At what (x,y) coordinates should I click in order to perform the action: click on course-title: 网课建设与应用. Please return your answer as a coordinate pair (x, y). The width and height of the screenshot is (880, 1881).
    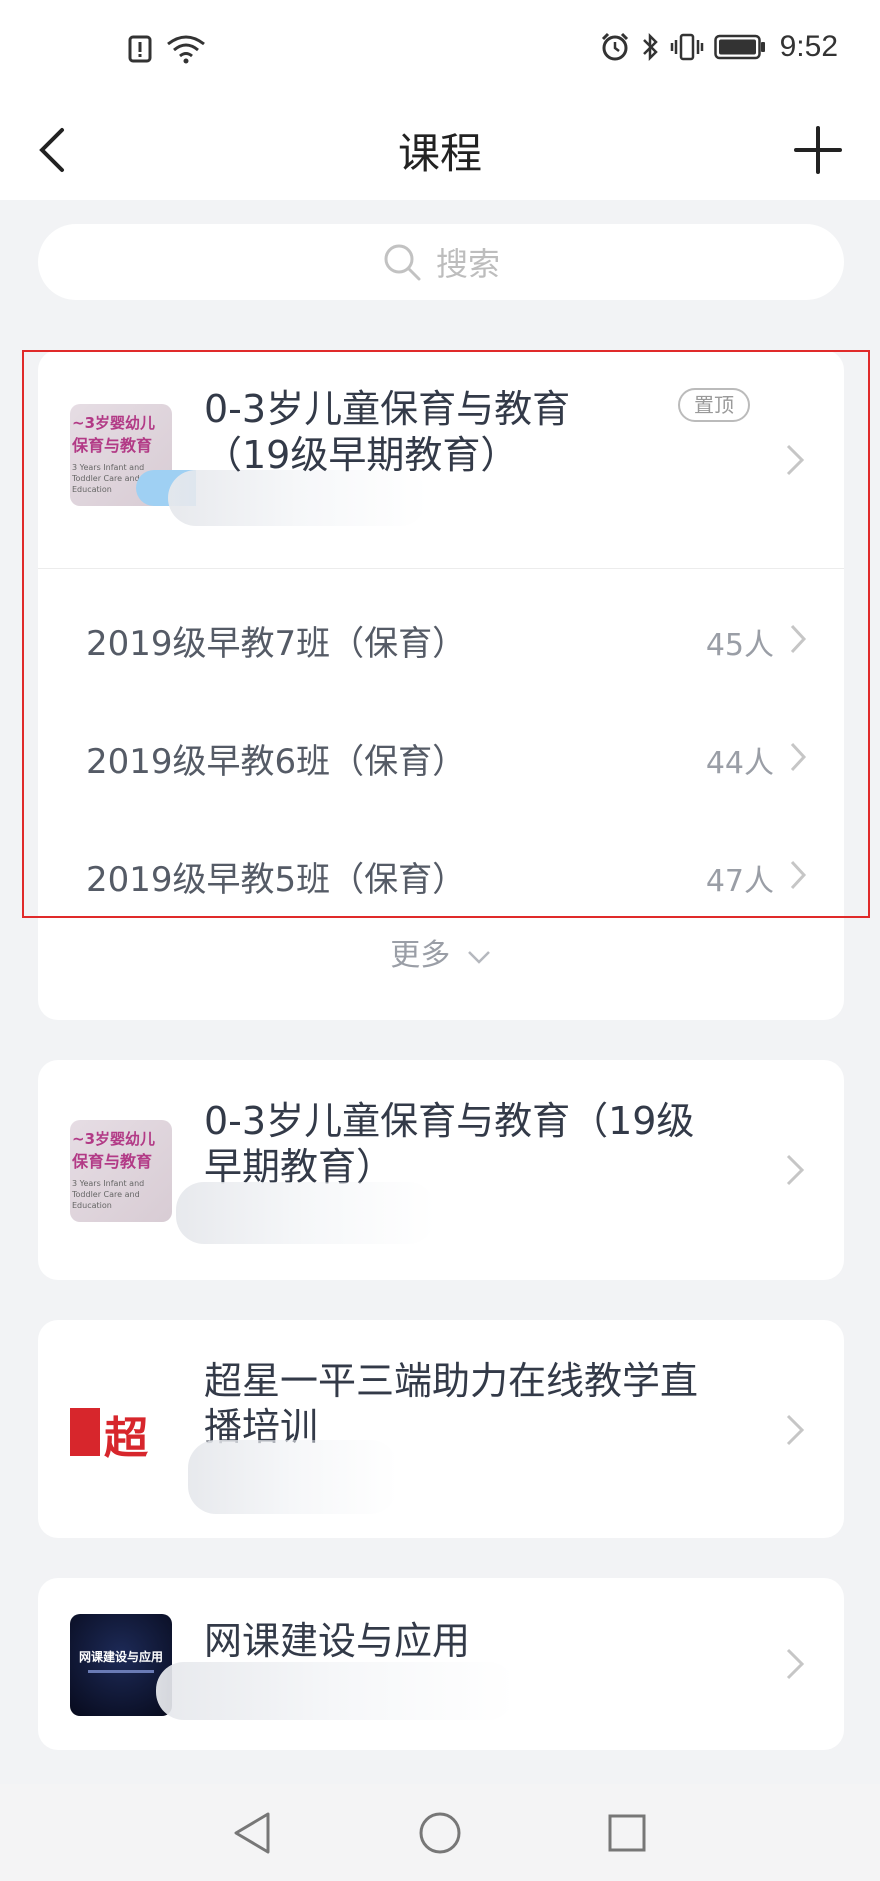
    Looking at the image, I should click on (337, 1641).